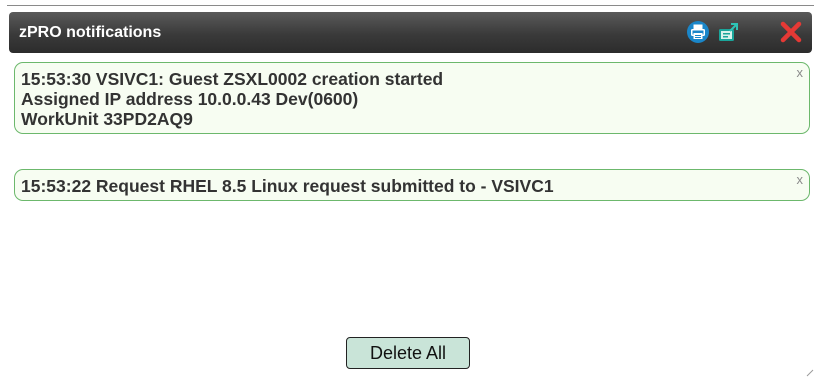 This screenshot has width=814, height=382. I want to click on title-bar: zPRO notifications, so click(410, 32).